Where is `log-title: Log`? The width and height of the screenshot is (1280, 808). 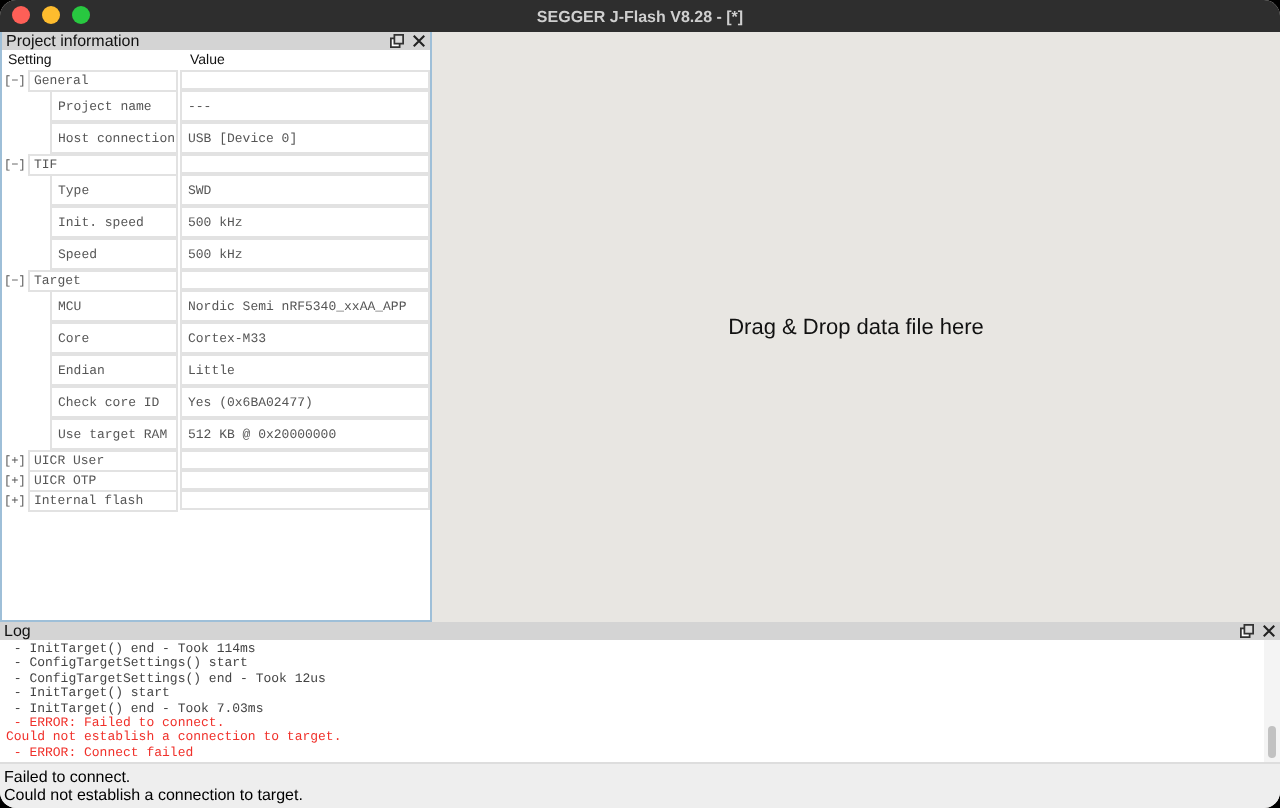 log-title: Log is located at coordinates (17, 631).